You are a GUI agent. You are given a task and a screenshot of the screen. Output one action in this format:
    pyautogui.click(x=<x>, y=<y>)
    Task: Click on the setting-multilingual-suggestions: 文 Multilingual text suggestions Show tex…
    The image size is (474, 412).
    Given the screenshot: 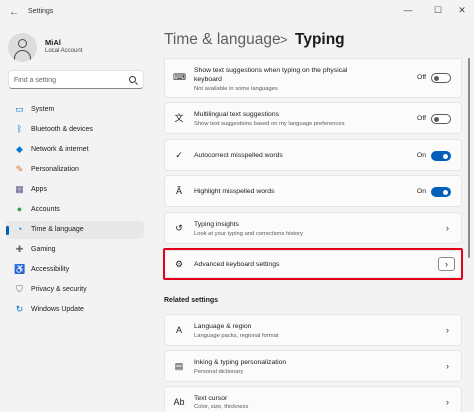 What is the action you would take?
    pyautogui.click(x=313, y=118)
    